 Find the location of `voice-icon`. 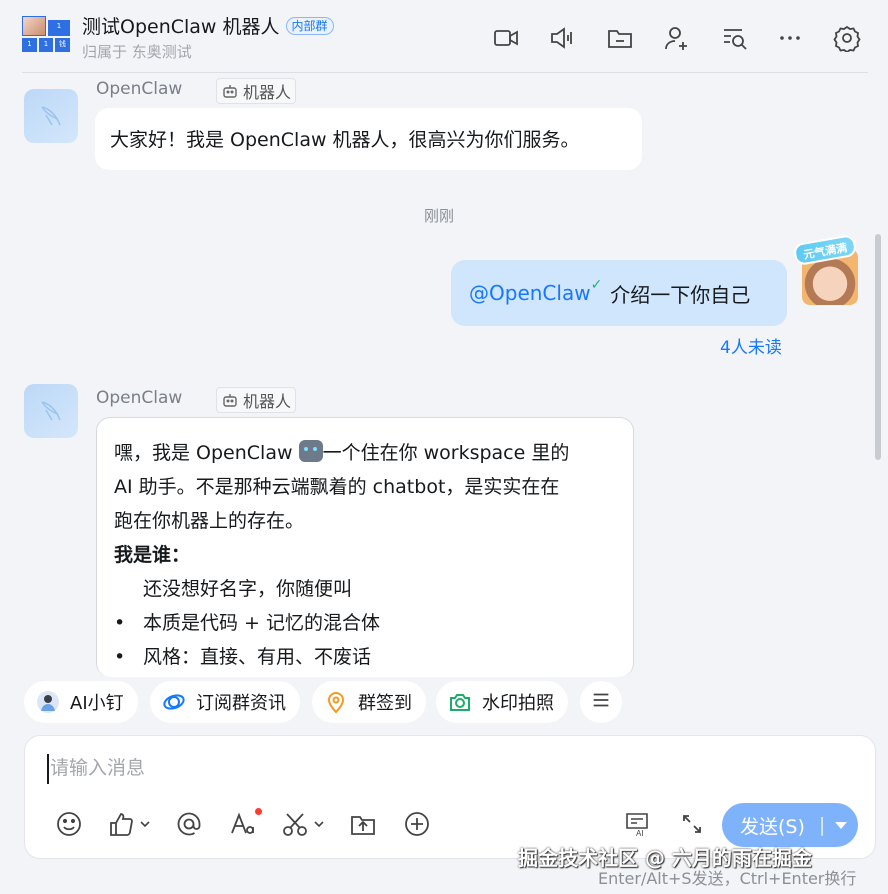

voice-icon is located at coordinates (562, 38).